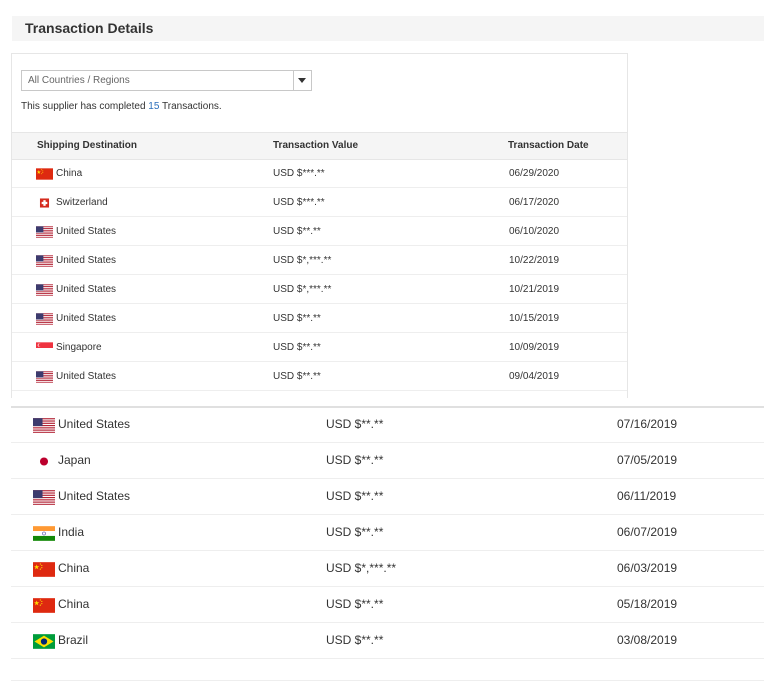 This screenshot has width=774, height=691. I want to click on section-header: Transaction Details, so click(388, 28).